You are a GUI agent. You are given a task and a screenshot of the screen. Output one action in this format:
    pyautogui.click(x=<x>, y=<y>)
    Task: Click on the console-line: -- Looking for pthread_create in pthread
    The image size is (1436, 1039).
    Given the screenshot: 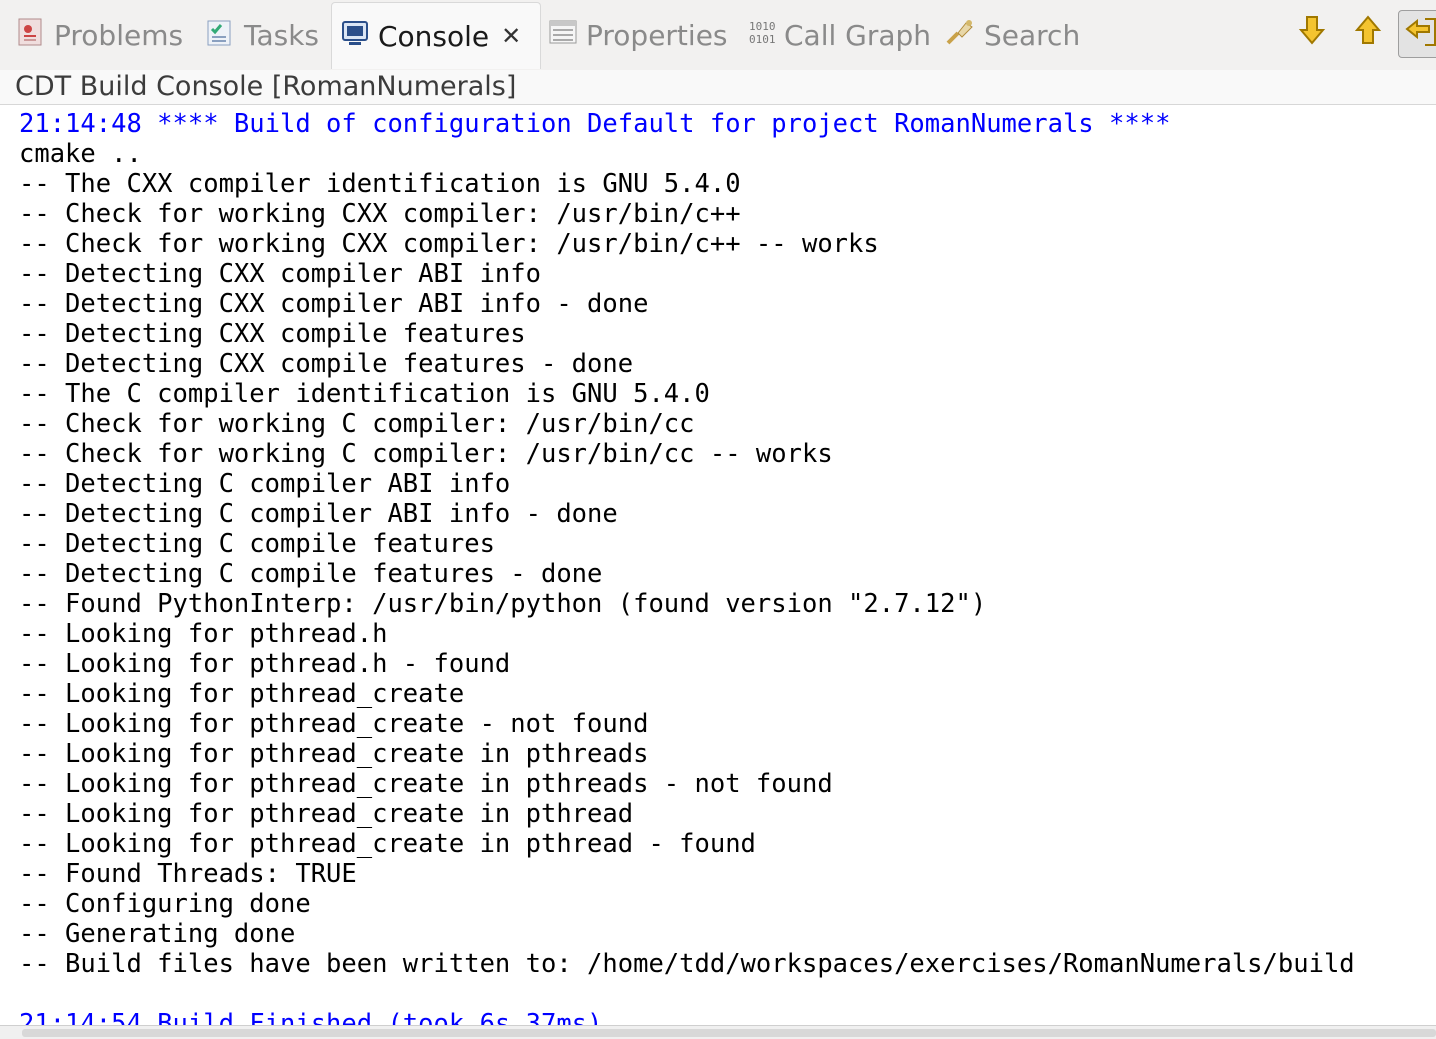 What is the action you would take?
    pyautogui.click(x=326, y=814)
    